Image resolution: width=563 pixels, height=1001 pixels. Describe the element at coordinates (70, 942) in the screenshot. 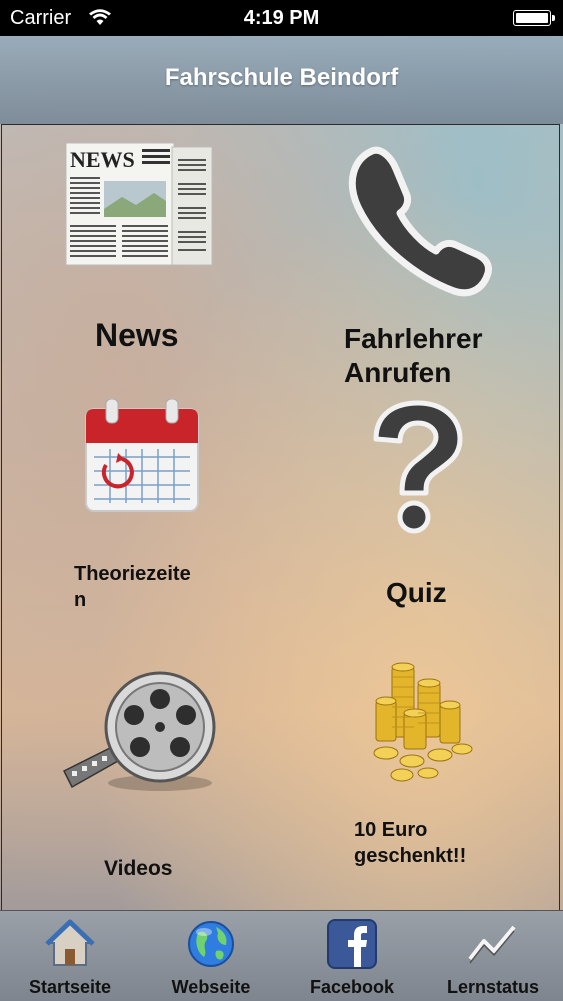

I see `home-icon` at that location.